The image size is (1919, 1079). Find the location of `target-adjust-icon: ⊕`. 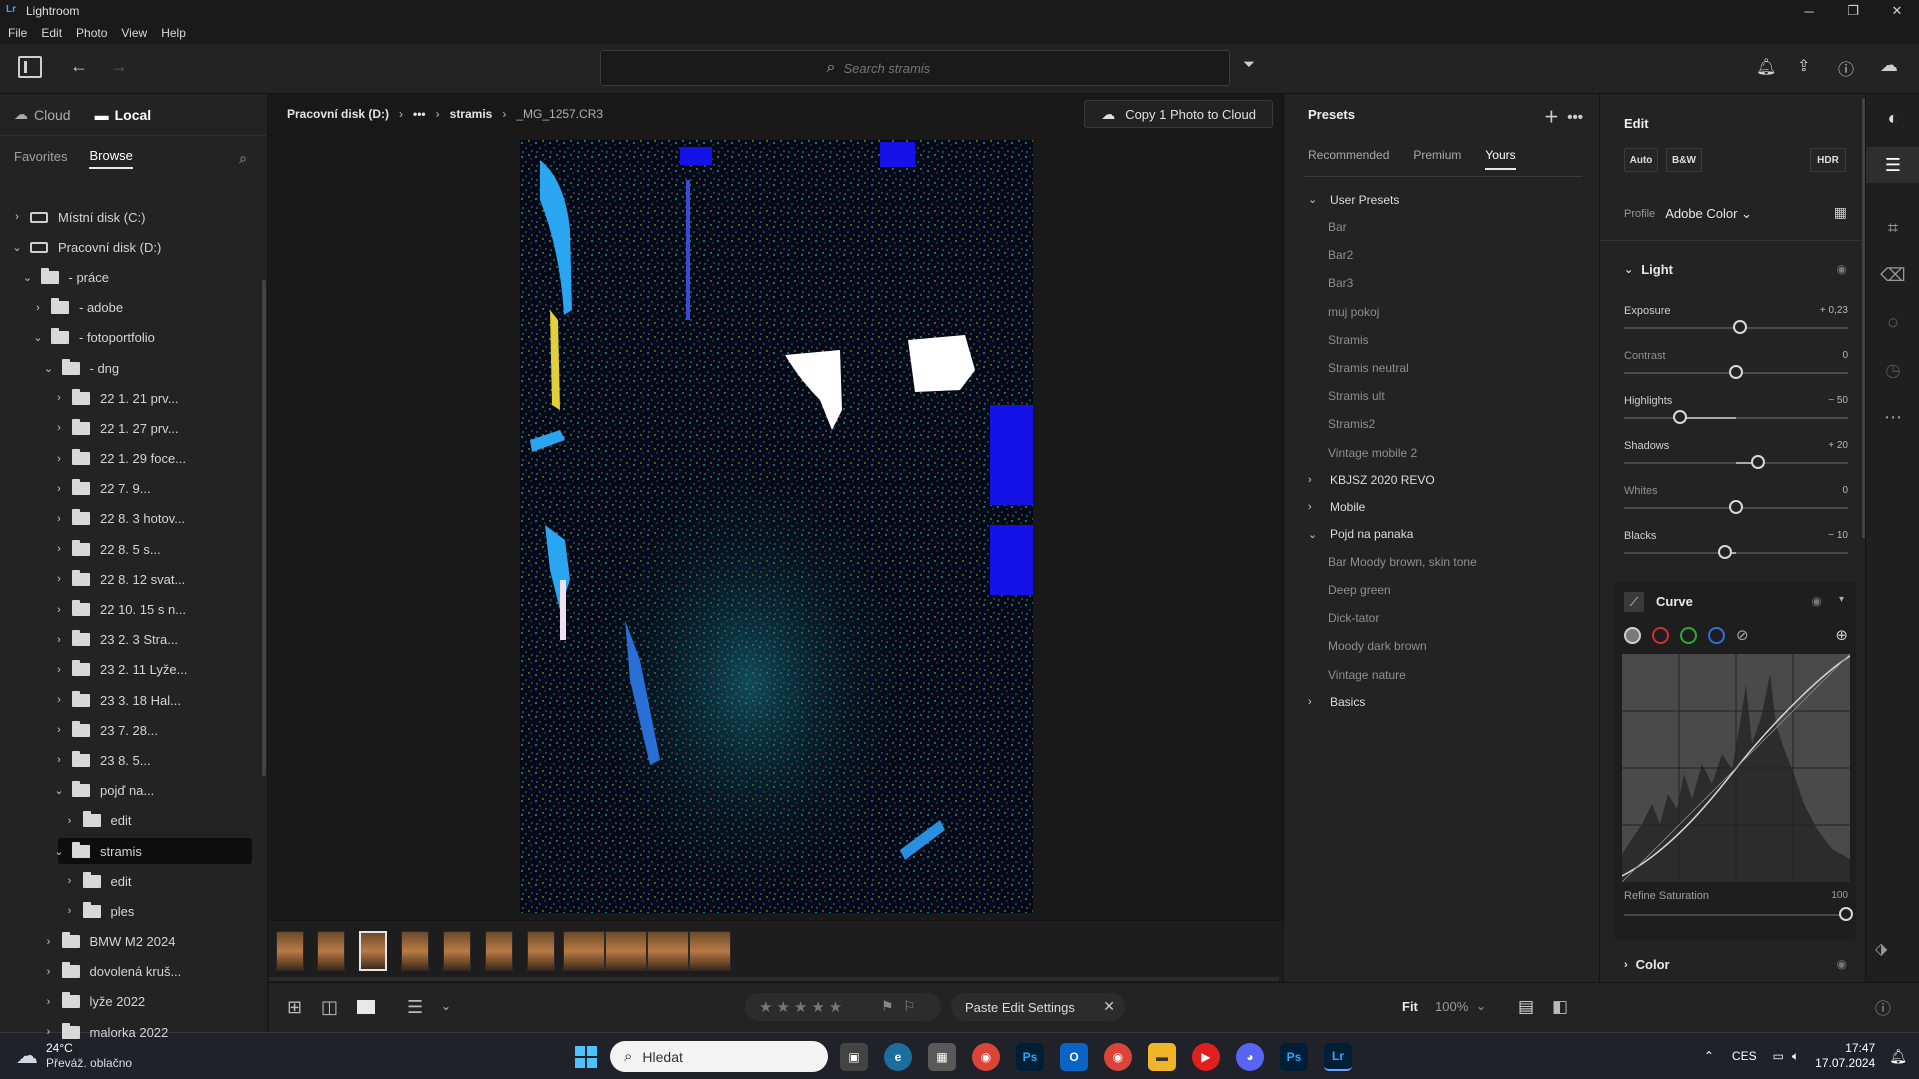

target-adjust-icon: ⊕ is located at coordinates (1841, 635).